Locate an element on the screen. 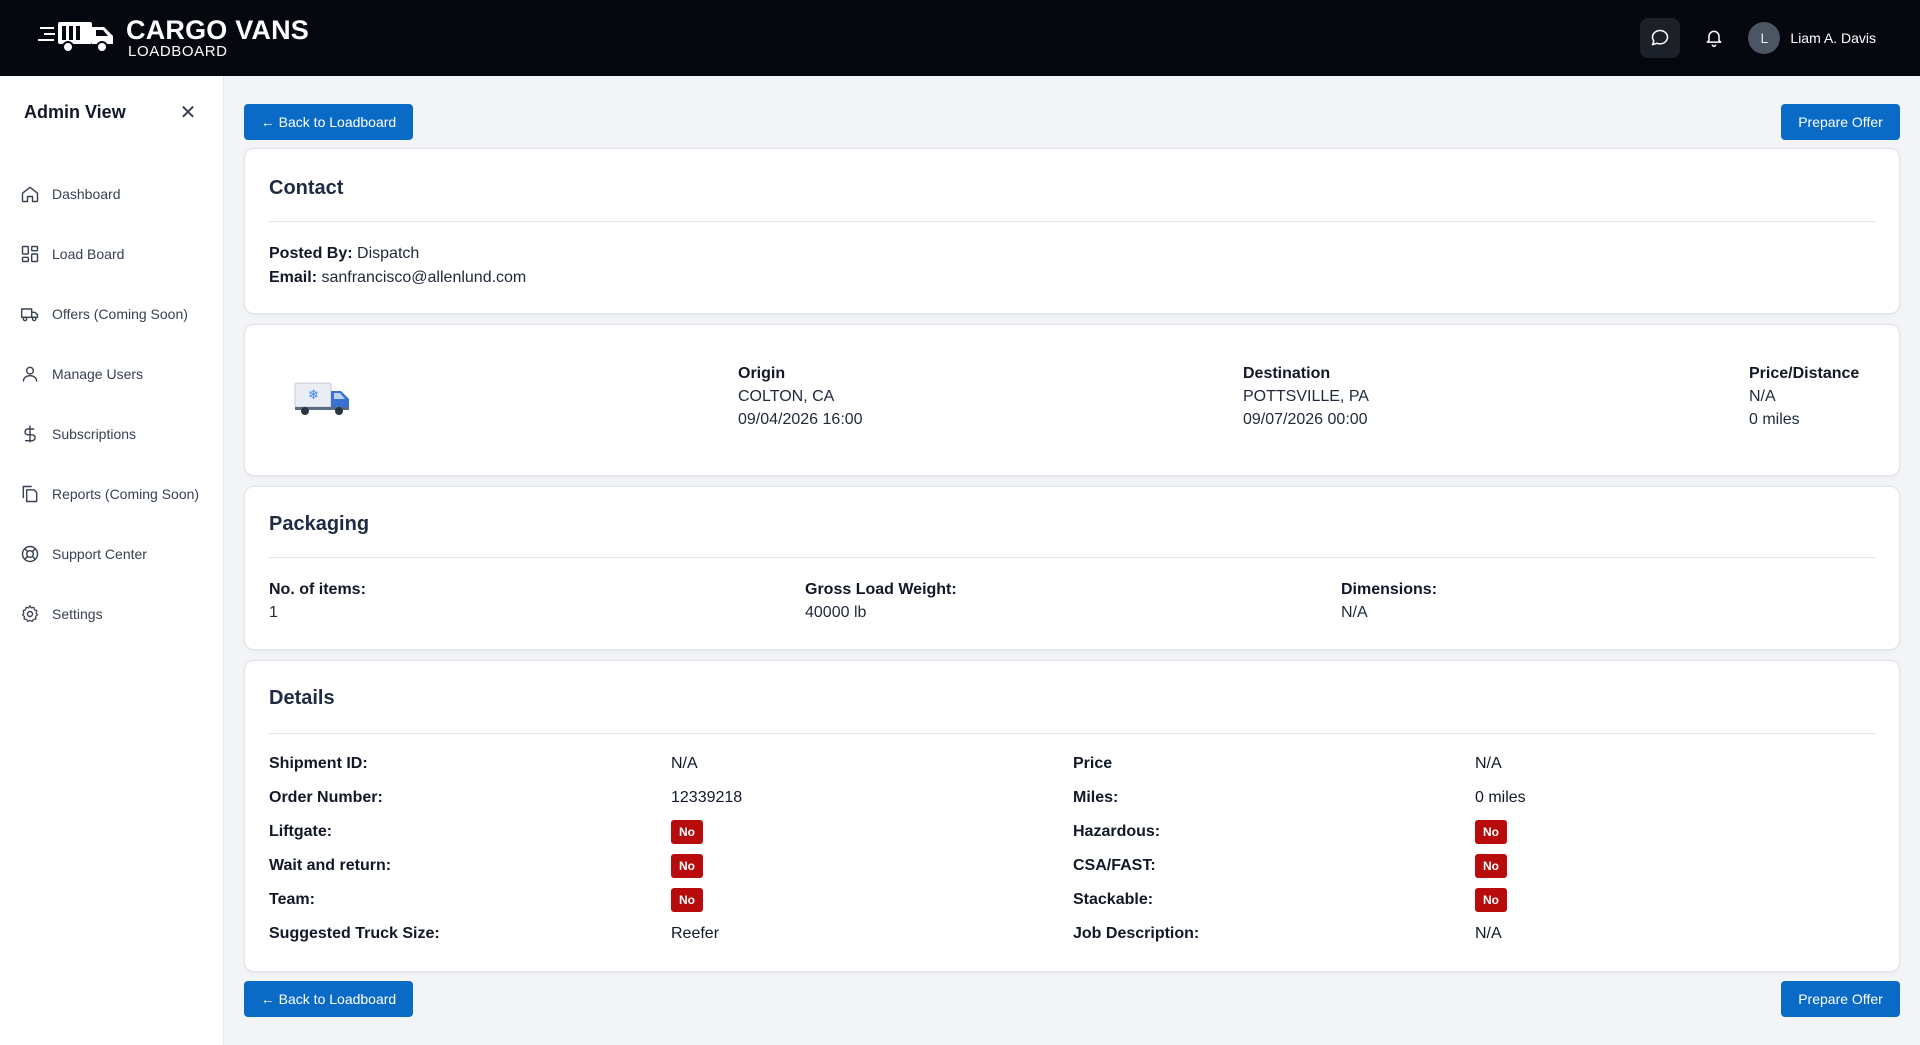 This screenshot has width=1920, height=1045. sidebar-item-manage-users: Manage Users is located at coordinates (115, 374).